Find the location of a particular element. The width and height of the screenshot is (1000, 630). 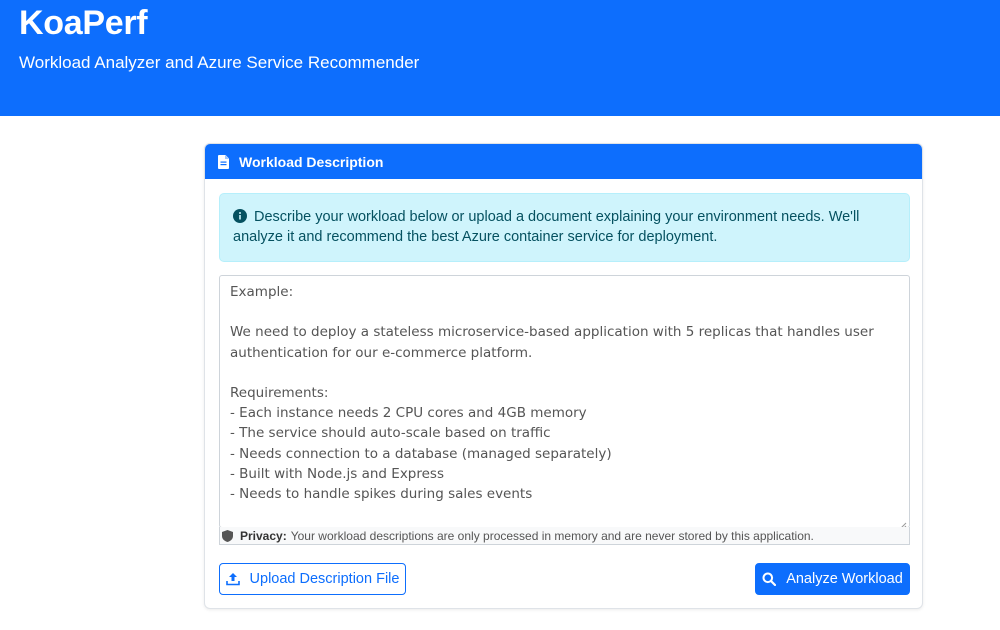

analyze-workload-button: Analyze Workload is located at coordinates (832, 579).